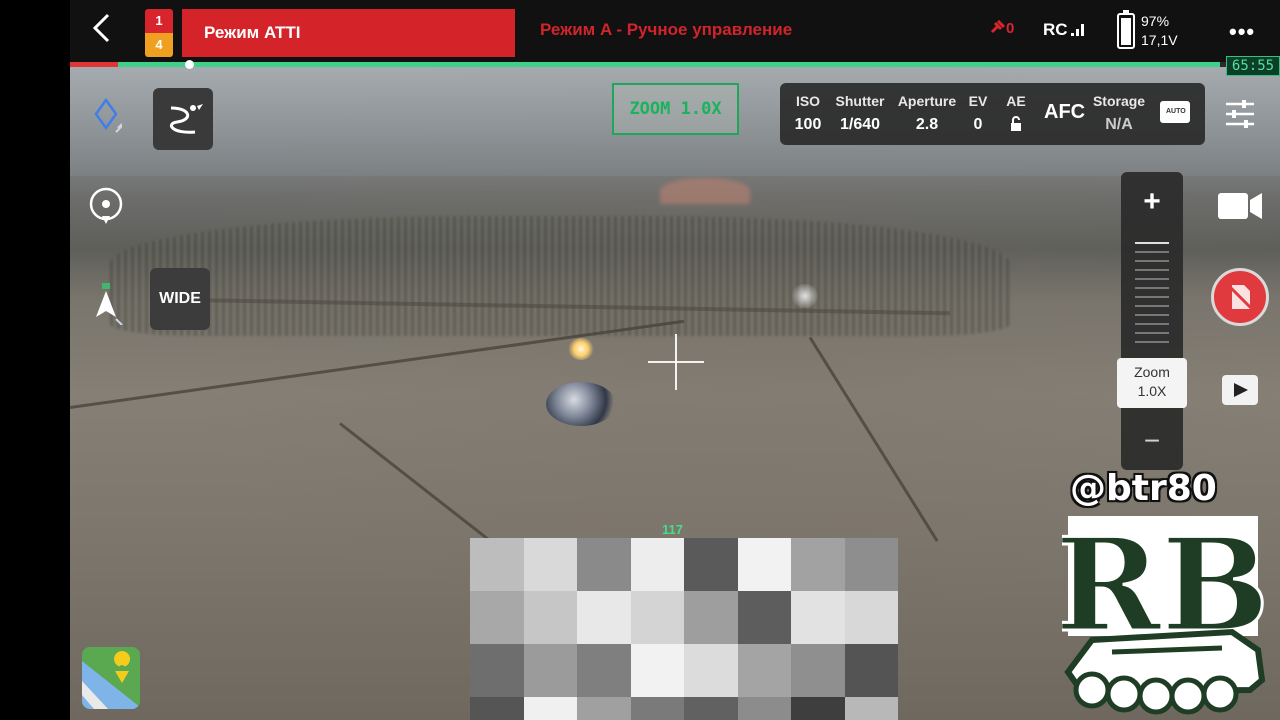 The width and height of the screenshot is (1280, 720). Describe the element at coordinates (581, 349) in the screenshot. I see `explosion-flash` at that location.